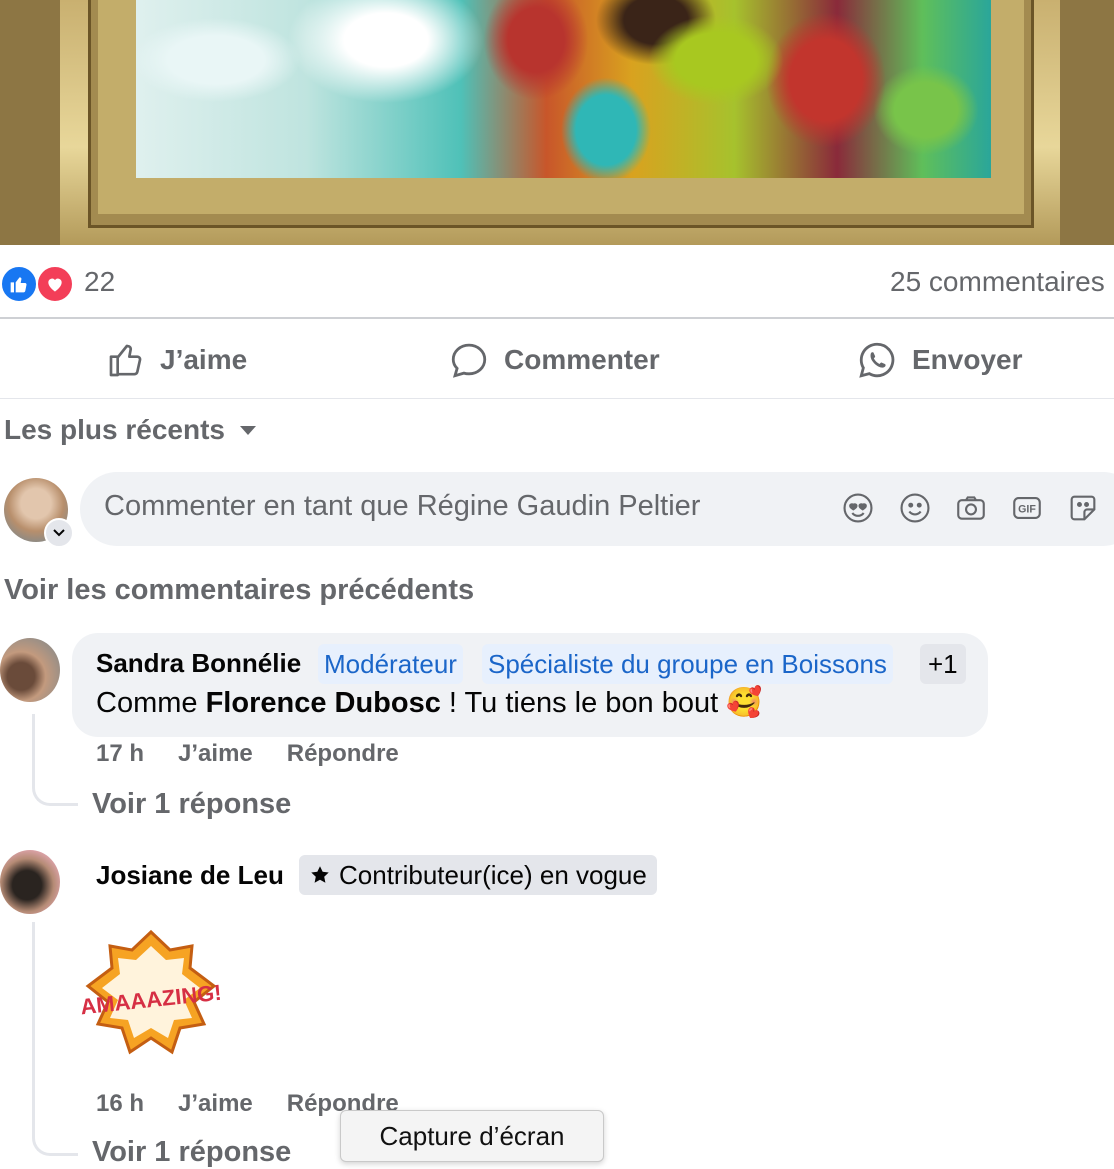 Image resolution: width=1114 pixels, height=1169 pixels. What do you see at coordinates (967, 359) in the screenshot?
I see `send-button-label: Envoyer` at bounding box center [967, 359].